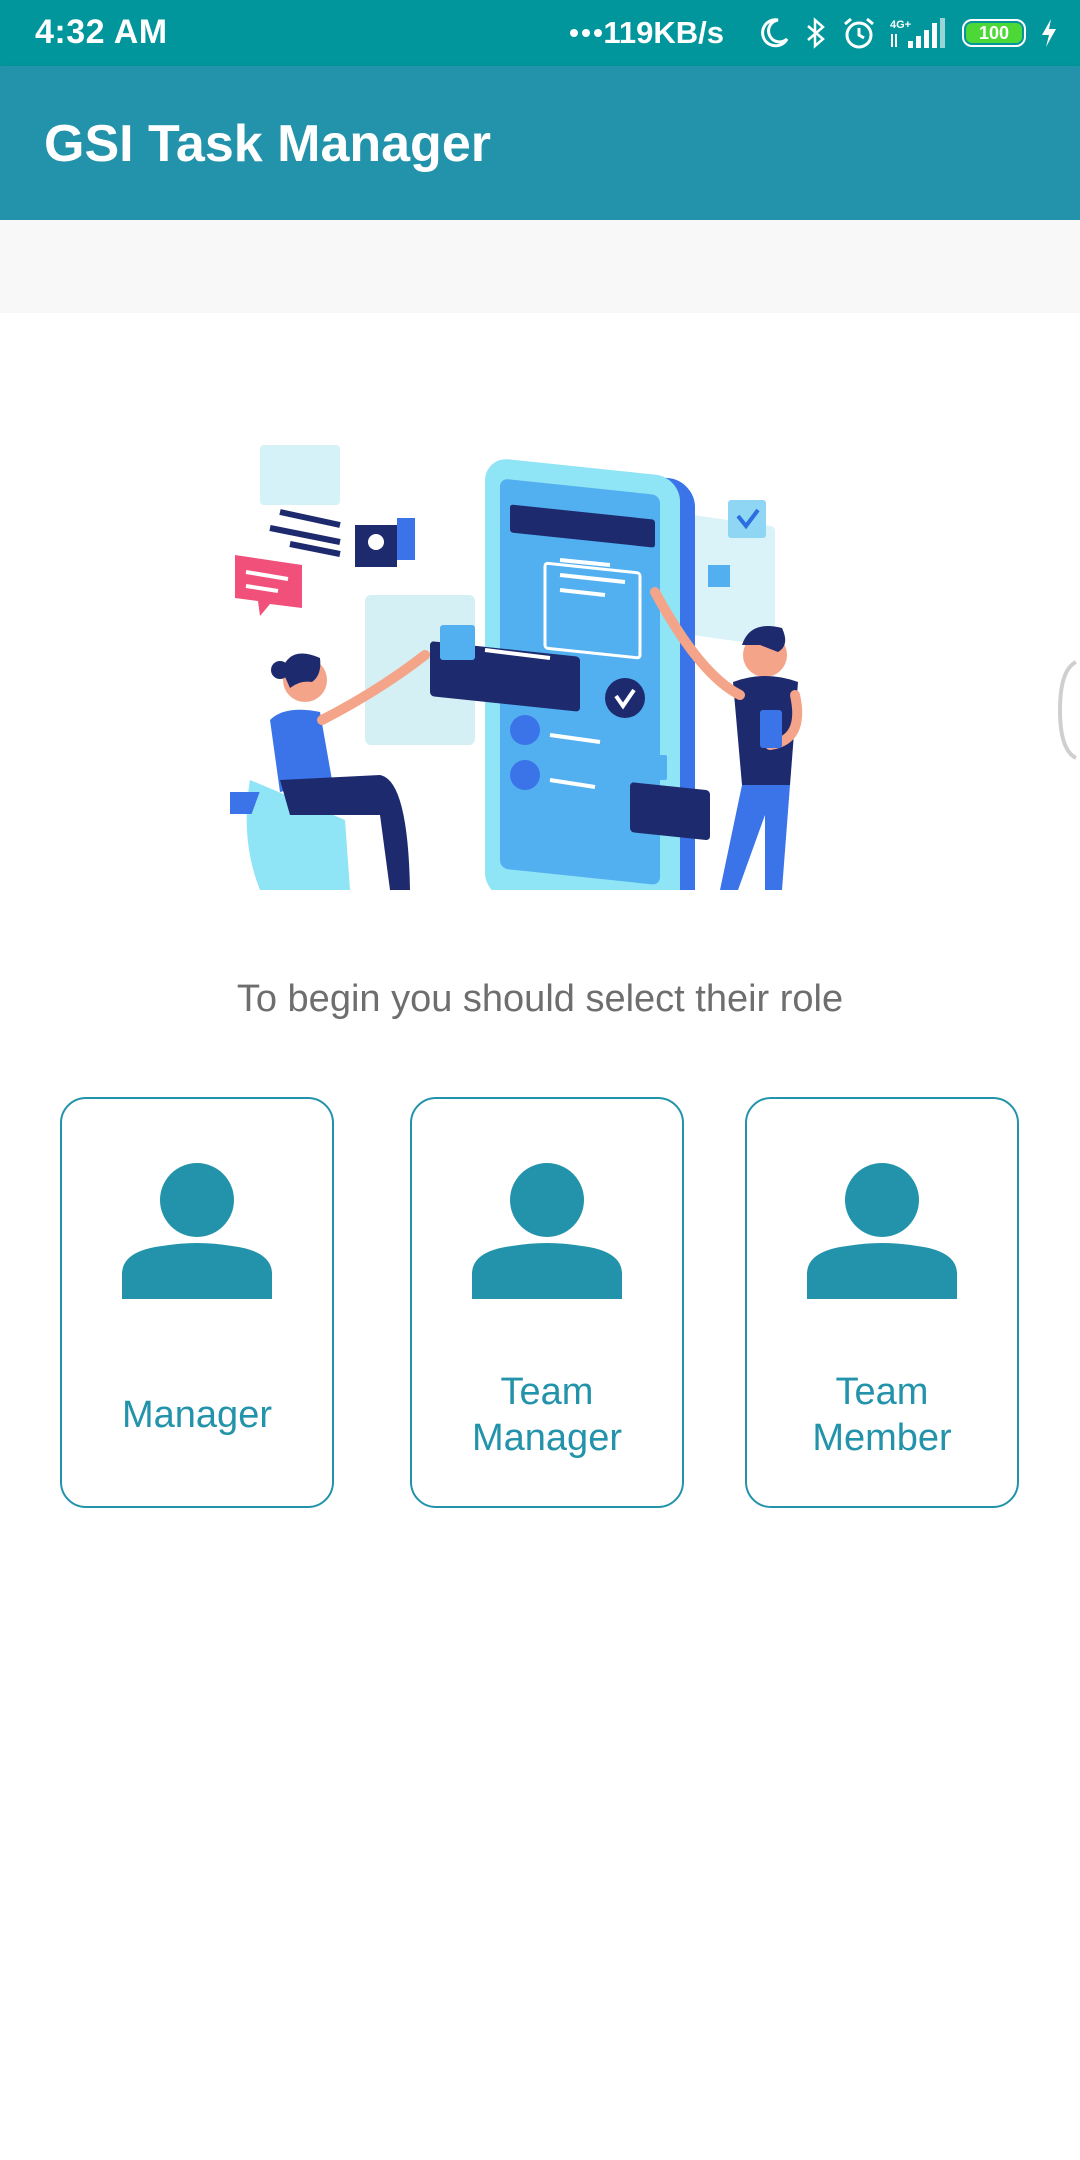 Image resolution: width=1080 pixels, height=2160 pixels. Describe the element at coordinates (547, 1302) in the screenshot. I see `role-card-team-manager: Team Manager` at that location.